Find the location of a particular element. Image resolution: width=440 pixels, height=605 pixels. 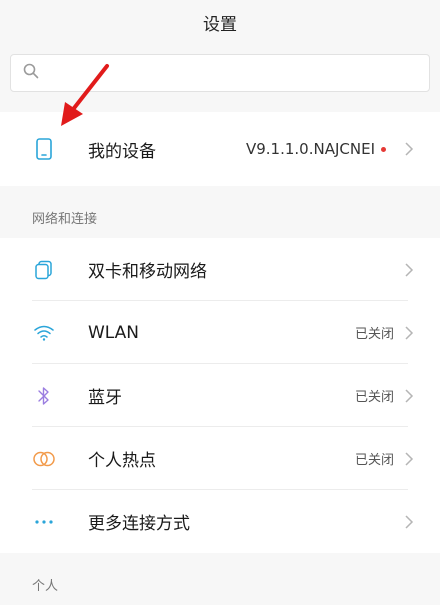

bluetooth-icon is located at coordinates (44, 396).